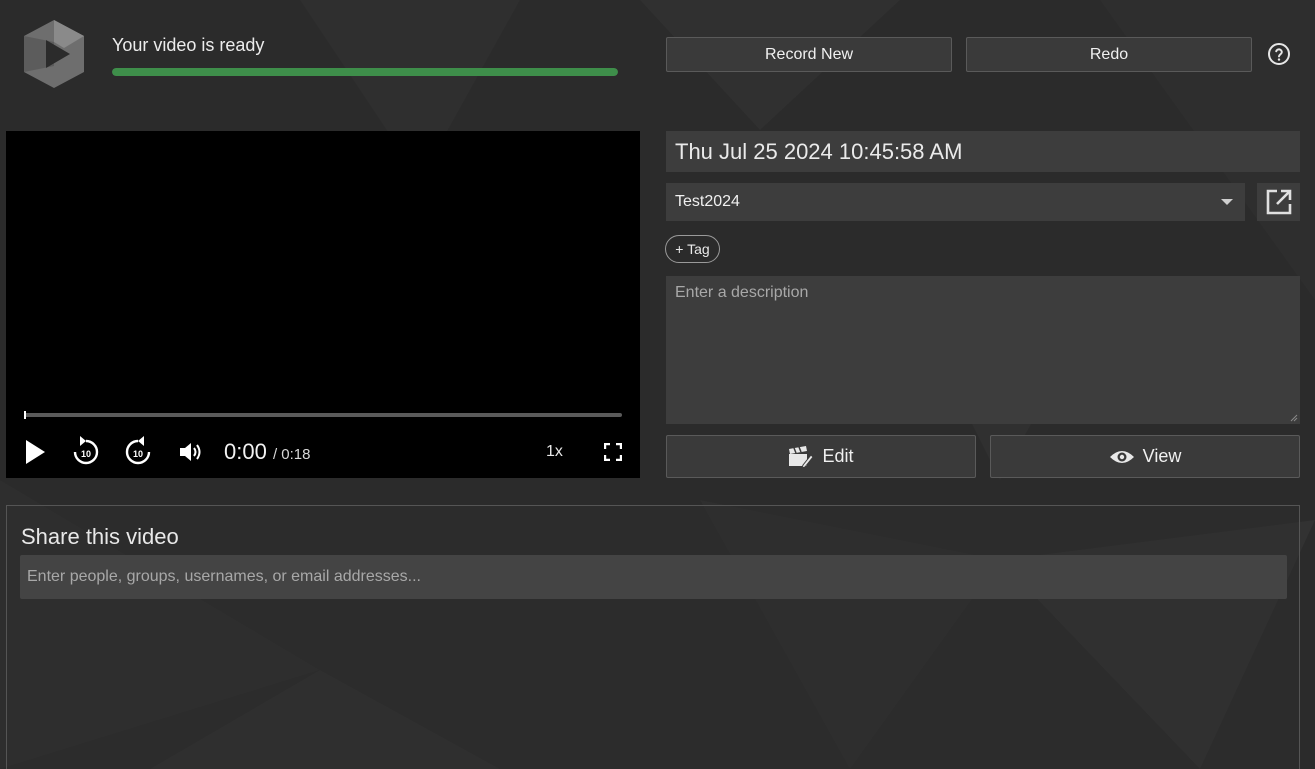 The image size is (1315, 769). I want to click on video-title-input: Thu Jul 25 2024 10:45:58 AM, so click(983, 151).